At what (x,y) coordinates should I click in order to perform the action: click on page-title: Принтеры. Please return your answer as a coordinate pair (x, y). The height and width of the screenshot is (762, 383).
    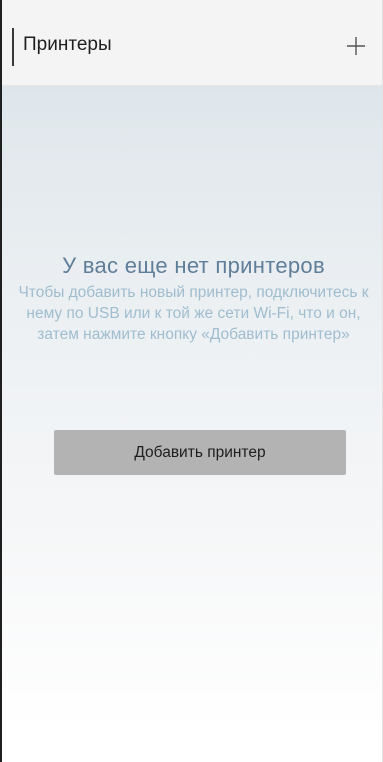
    Looking at the image, I should click on (67, 44).